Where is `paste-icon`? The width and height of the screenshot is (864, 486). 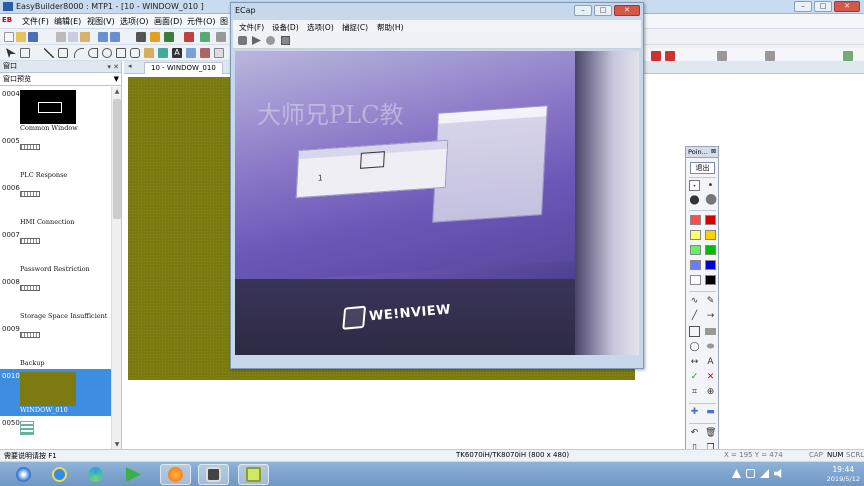 paste-icon is located at coordinates (85, 37).